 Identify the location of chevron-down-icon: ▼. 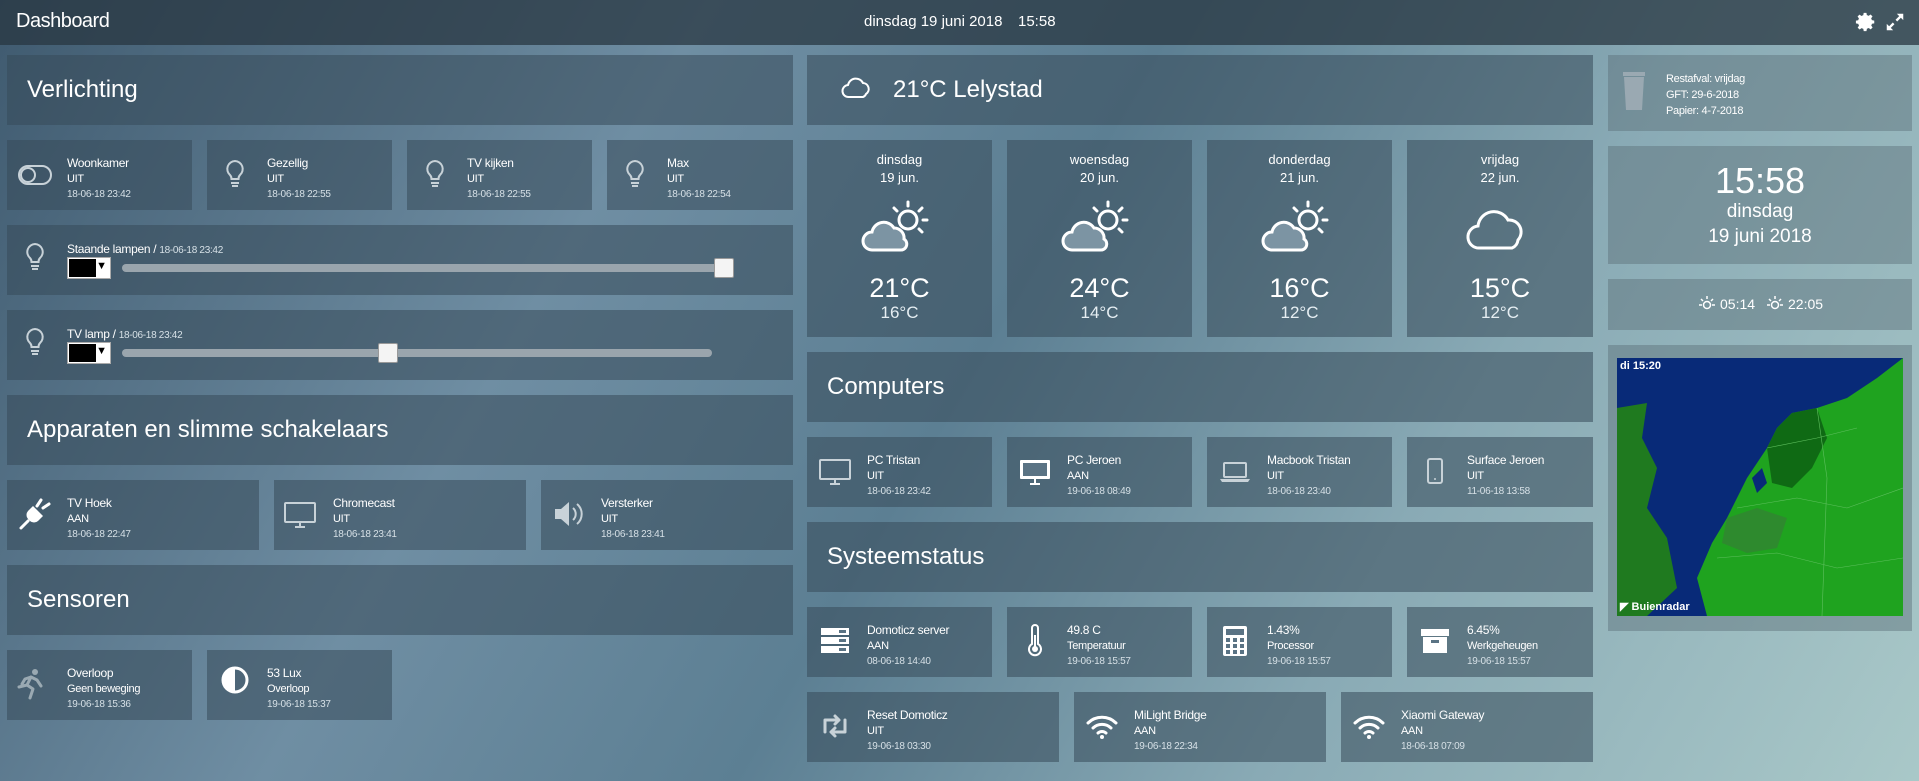
(101, 266).